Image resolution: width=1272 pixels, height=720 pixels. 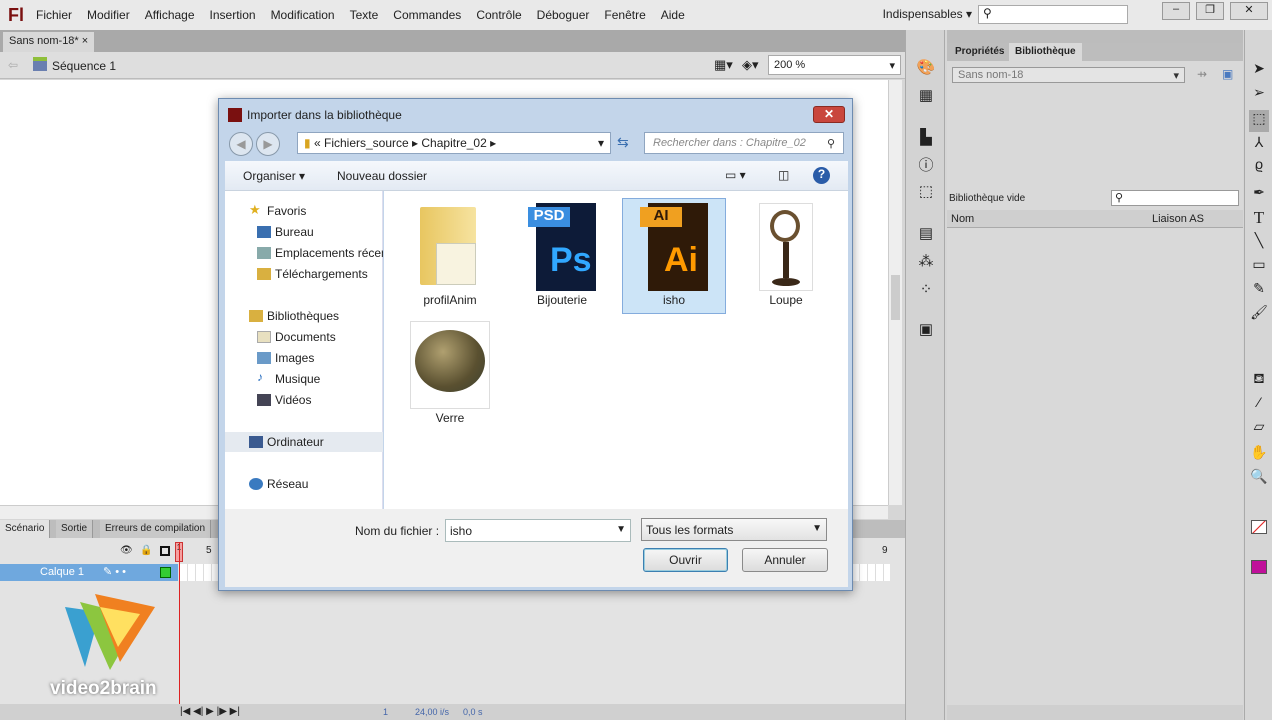 What do you see at coordinates (829, 114) in the screenshot?
I see `dialog-close-button: ✕` at bounding box center [829, 114].